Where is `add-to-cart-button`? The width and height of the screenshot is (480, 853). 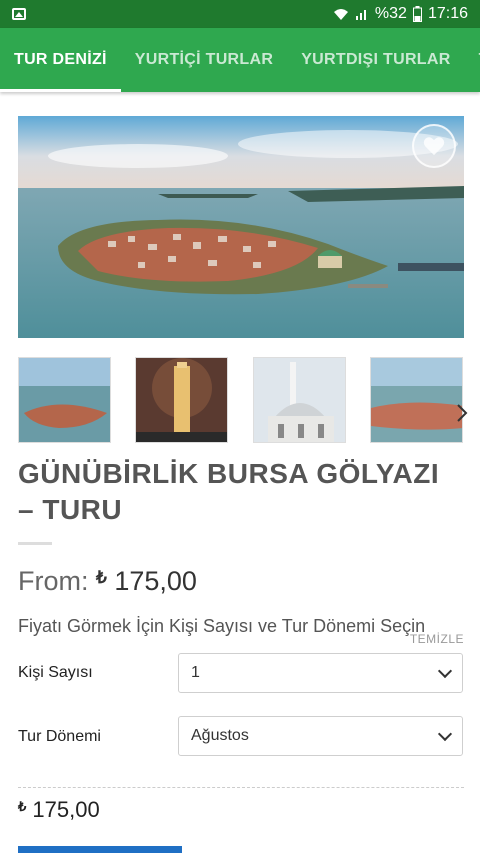 add-to-cart-button is located at coordinates (100, 849).